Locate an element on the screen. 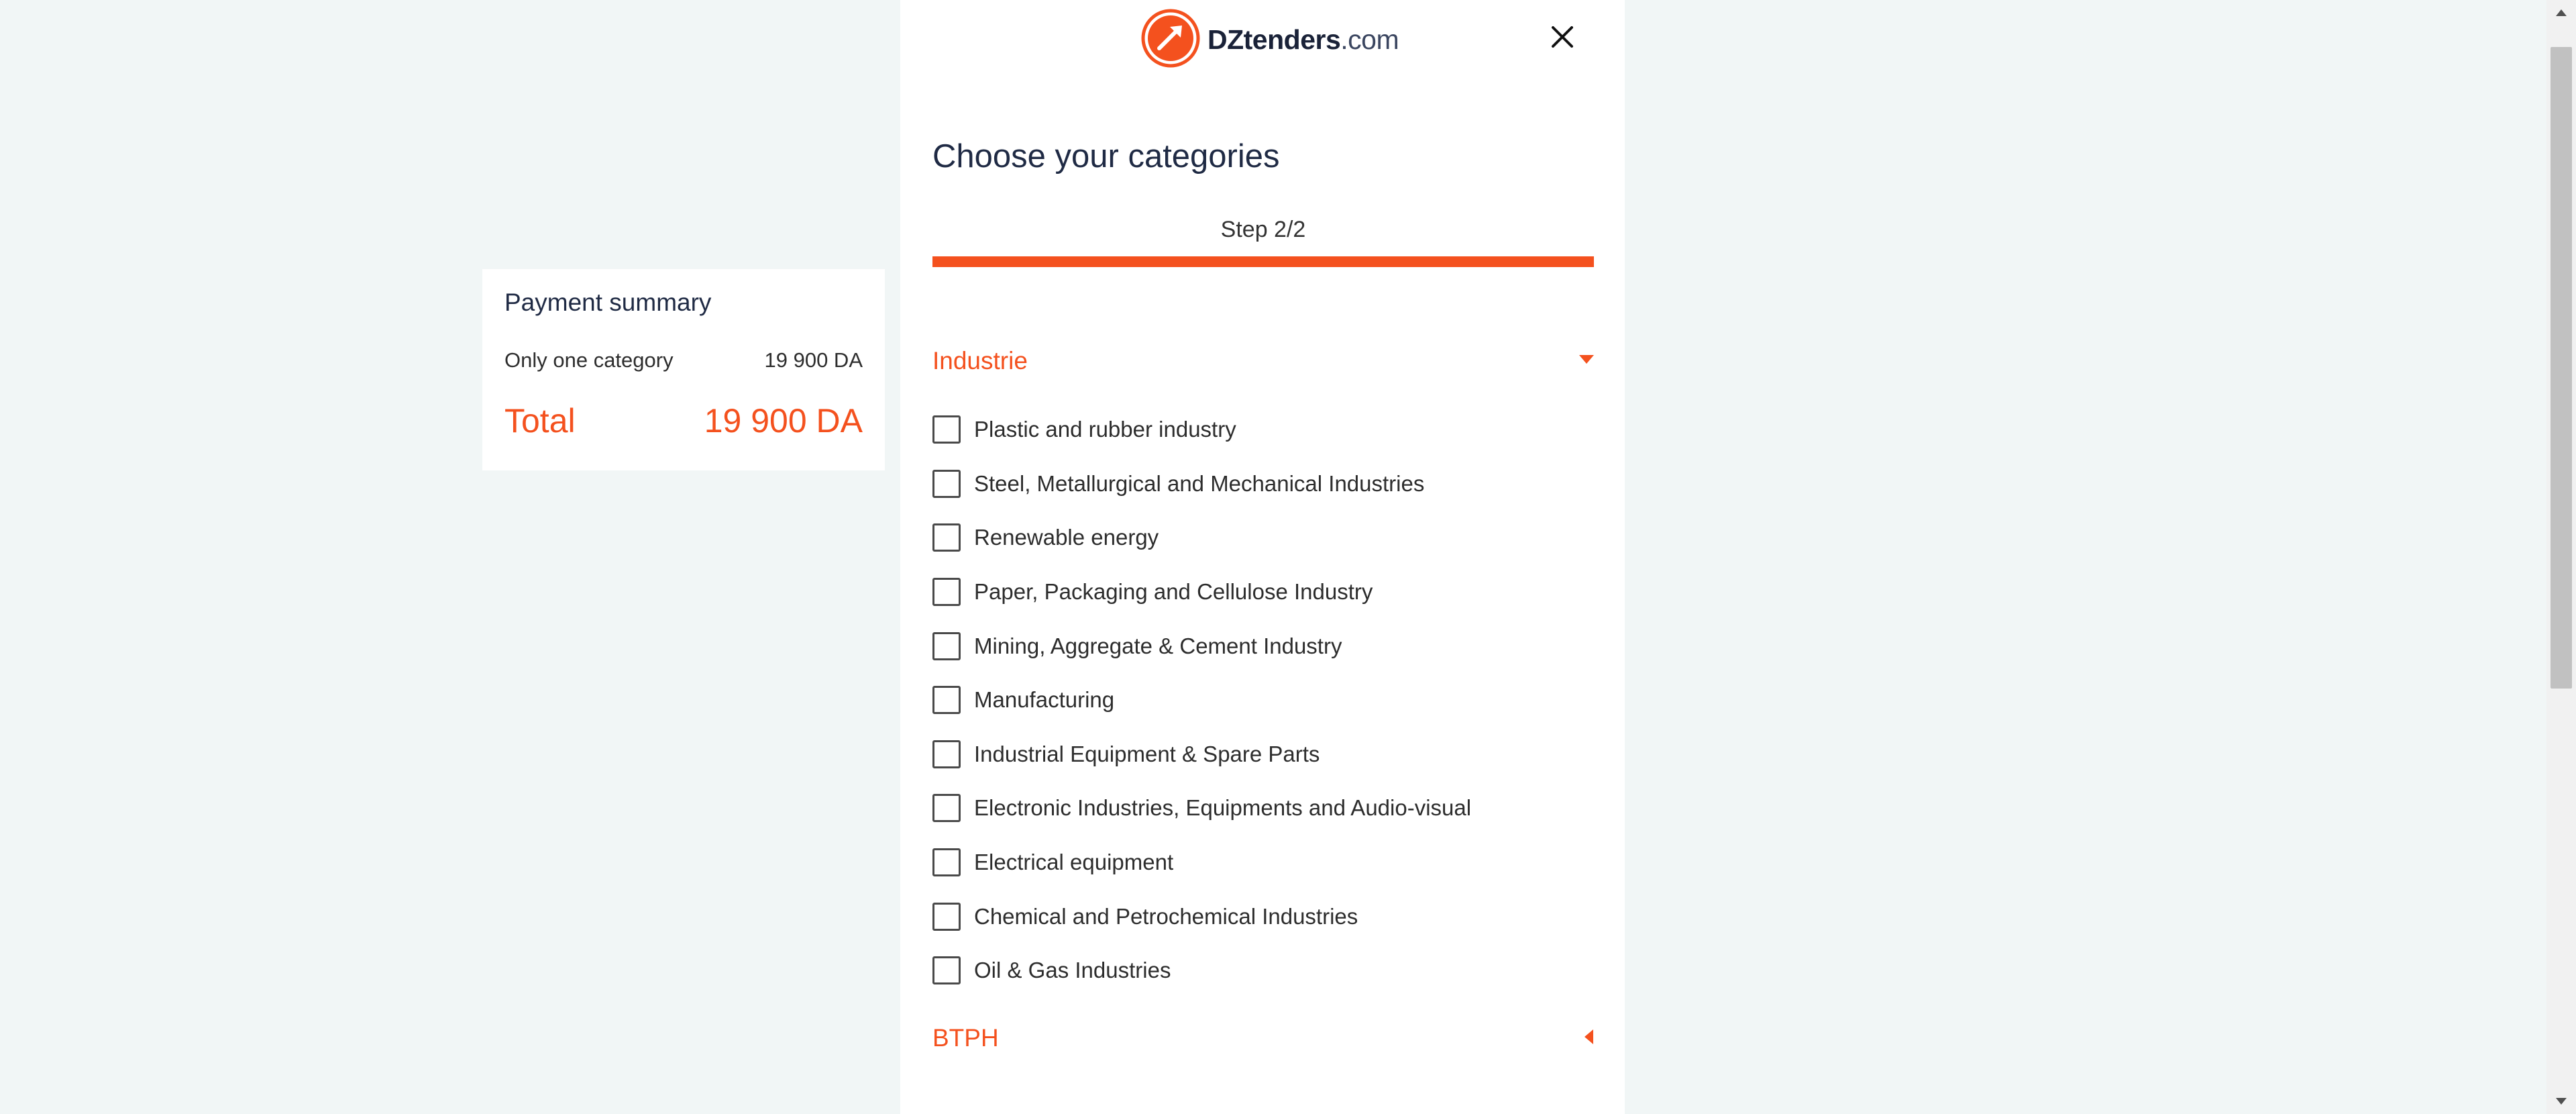 The width and height of the screenshot is (2576, 1114). category-option: Renewable energy is located at coordinates (1263, 538).